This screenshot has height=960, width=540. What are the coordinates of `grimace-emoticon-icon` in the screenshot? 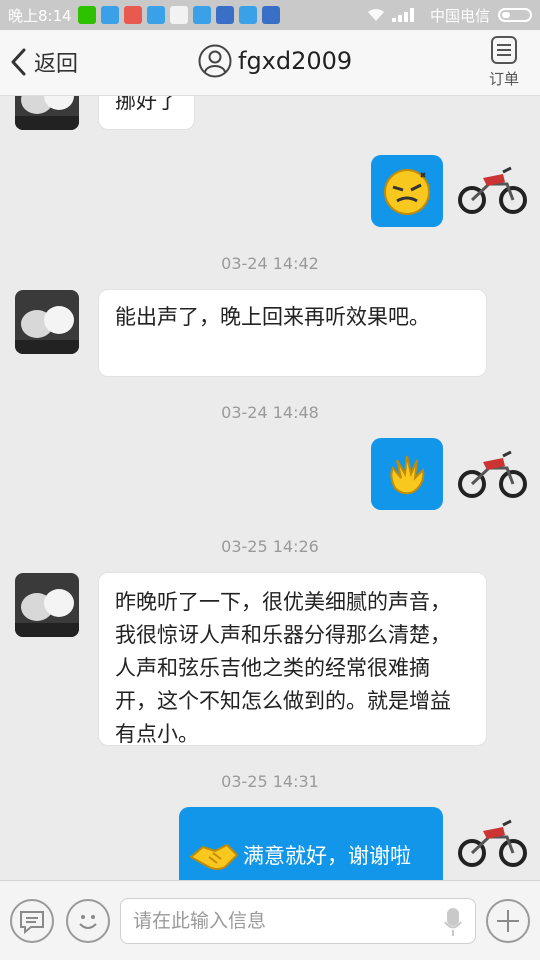 It's located at (407, 192).